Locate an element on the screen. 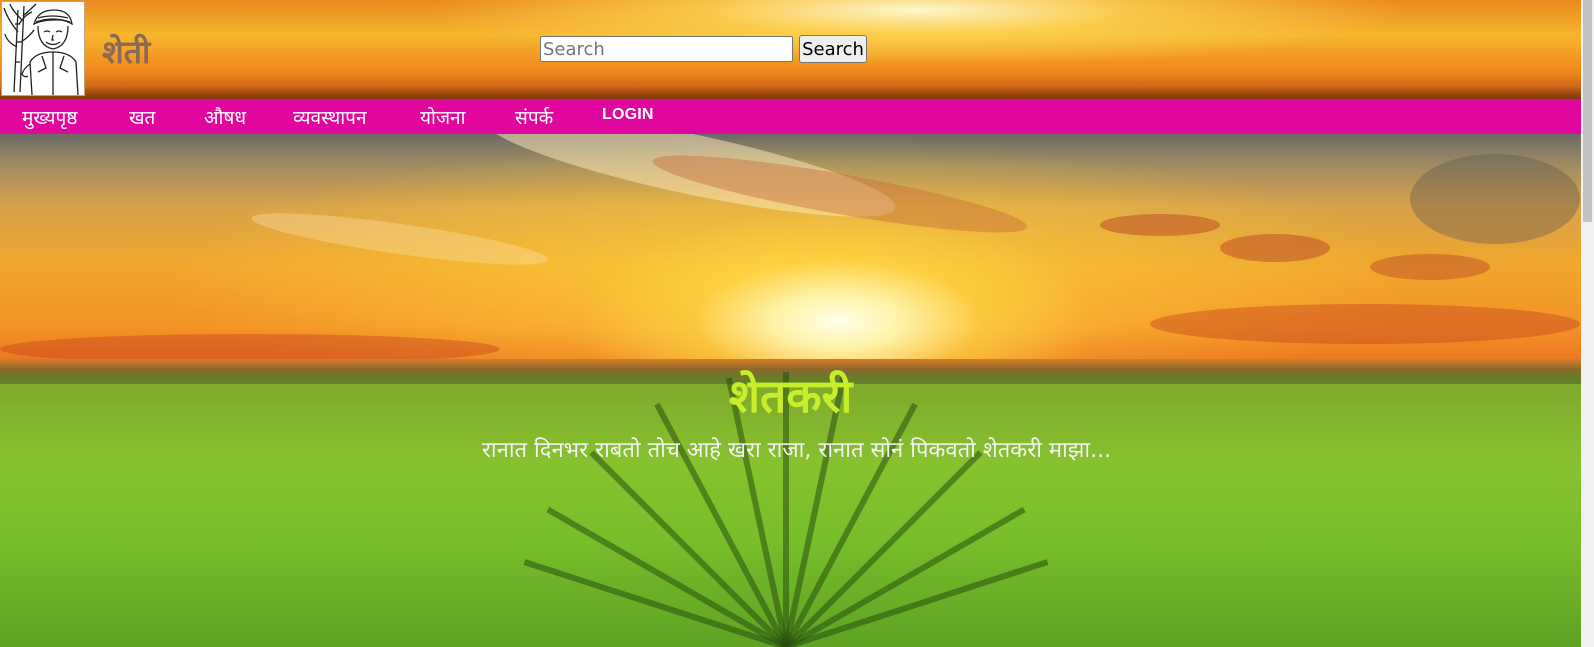  search-input is located at coordinates (666, 49).